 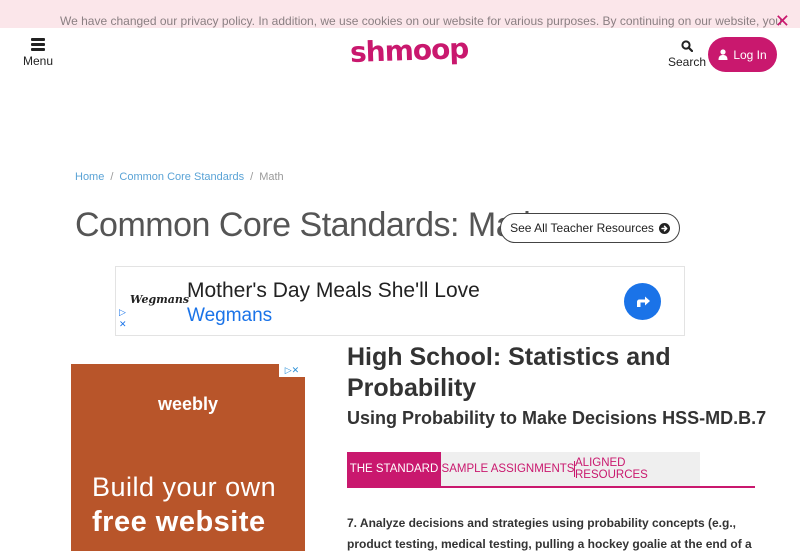 I want to click on section-title: High School: Statistics and Probability, so click(x=509, y=372).